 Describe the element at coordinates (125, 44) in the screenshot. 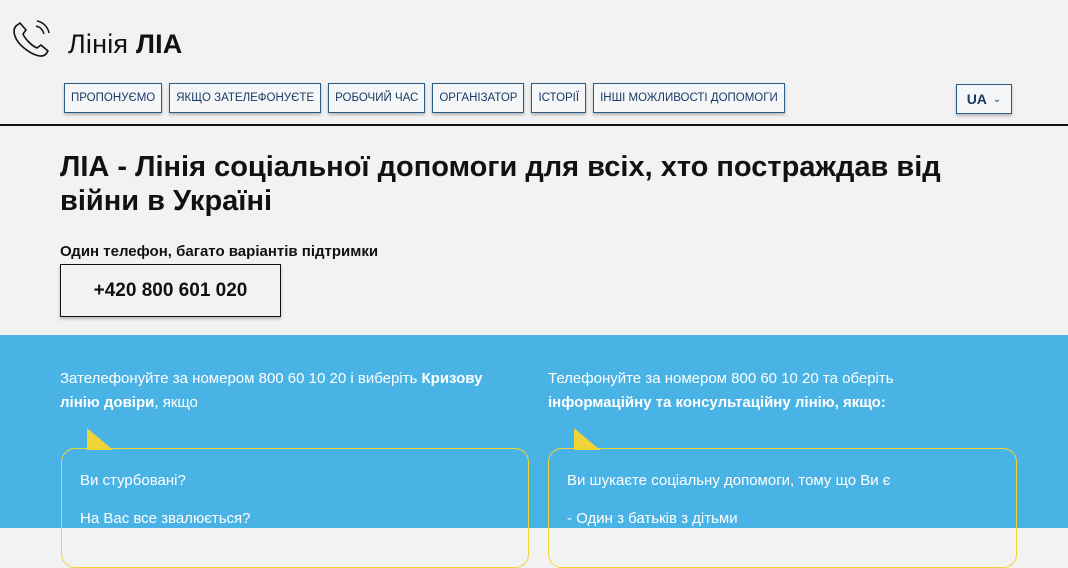

I see `logo-text: Лінія ЛІА` at that location.